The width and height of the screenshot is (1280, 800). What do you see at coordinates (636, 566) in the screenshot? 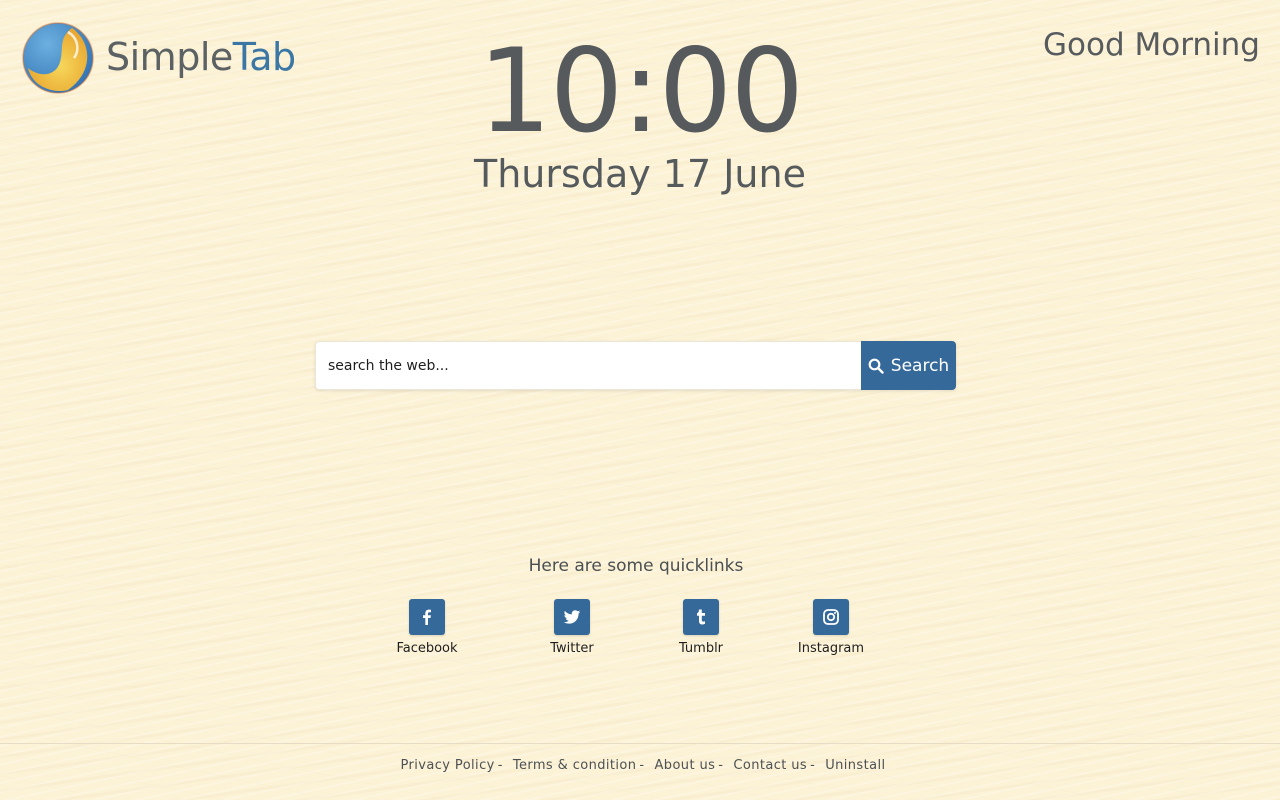
I see `quicklinks-heading: Here are some quicklinks` at bounding box center [636, 566].